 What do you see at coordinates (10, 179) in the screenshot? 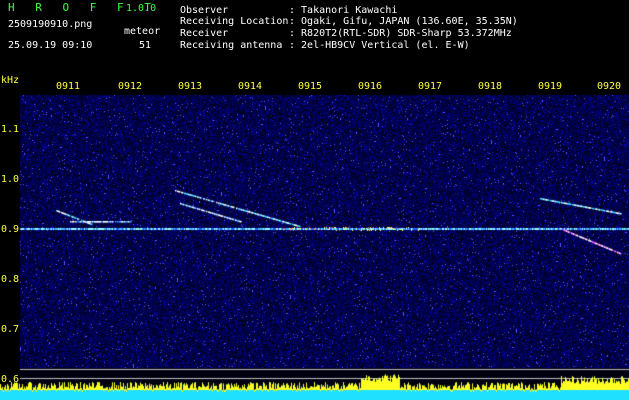
I see `freq-tick: 1.0` at bounding box center [10, 179].